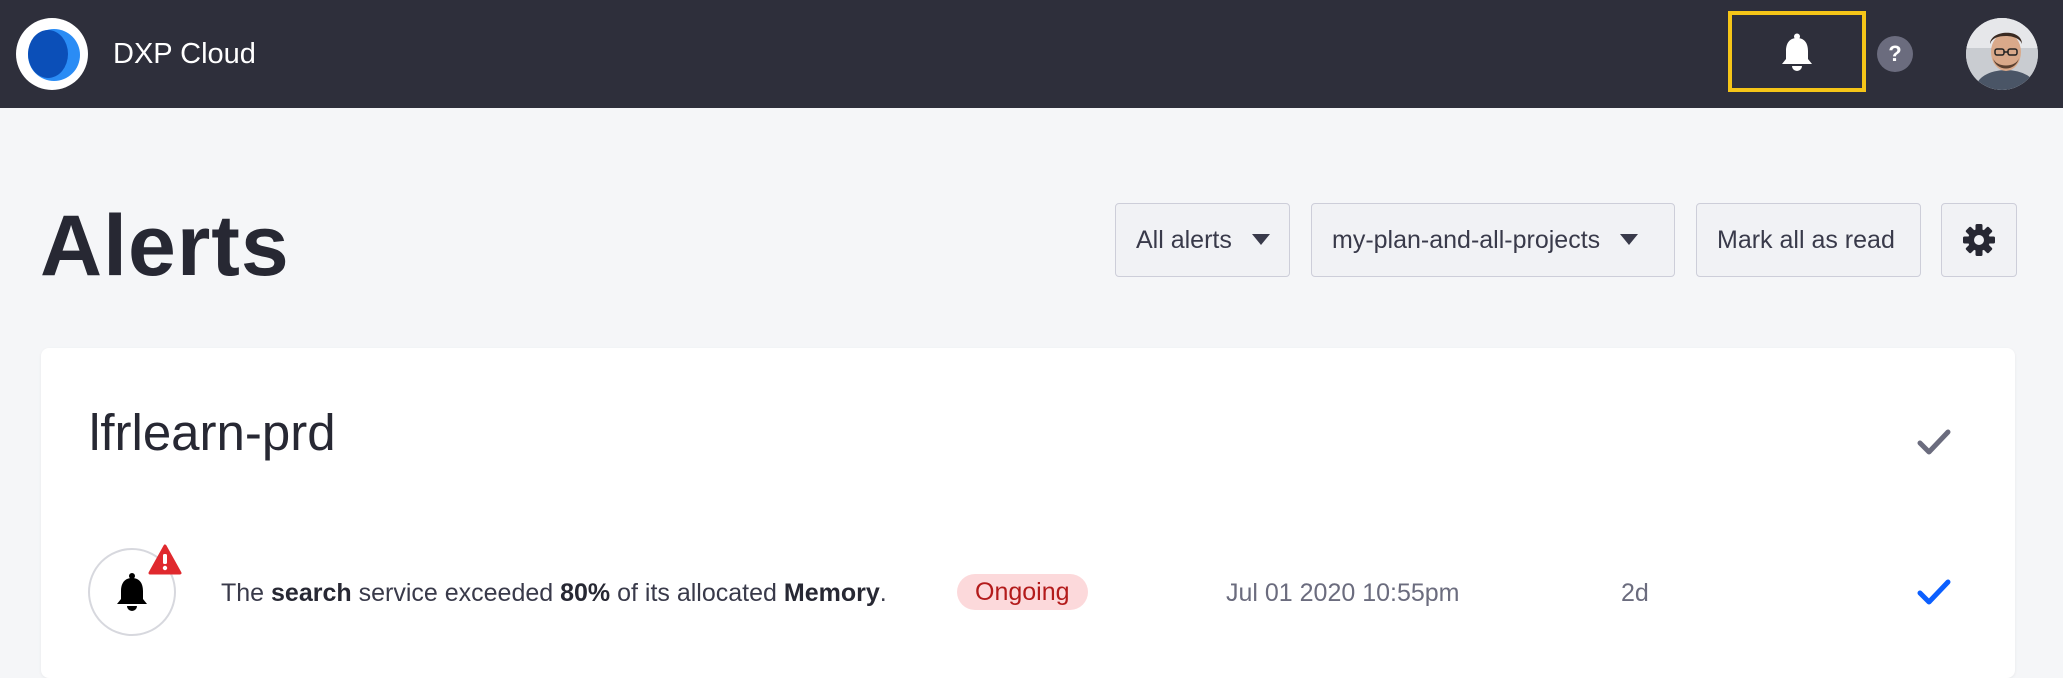 The height and width of the screenshot is (678, 2063). I want to click on mark-all-read-button: Mark all as read, so click(1808, 240).